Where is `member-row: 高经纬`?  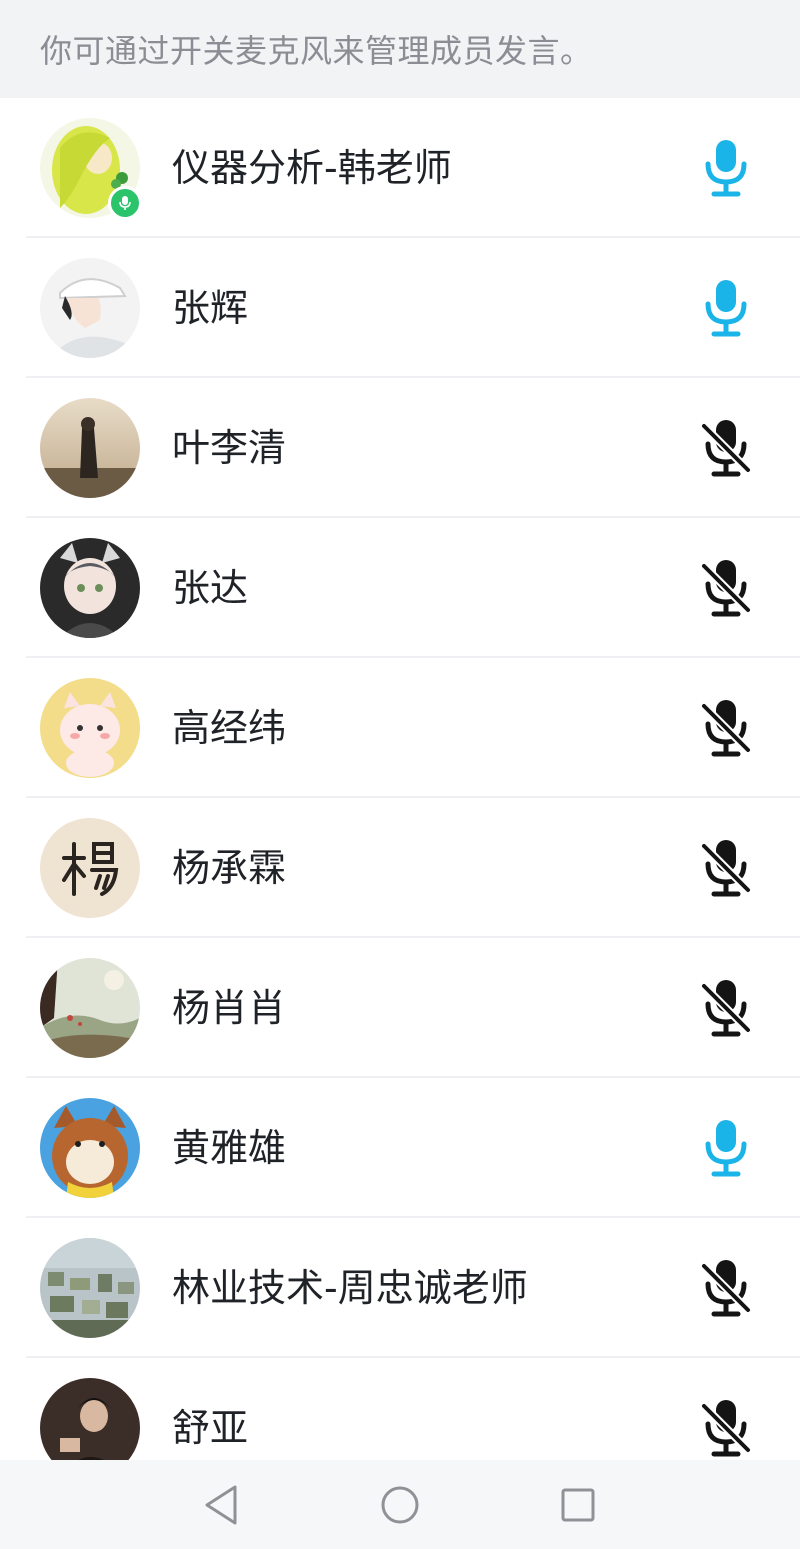 member-row: 高经纬 is located at coordinates (400, 728).